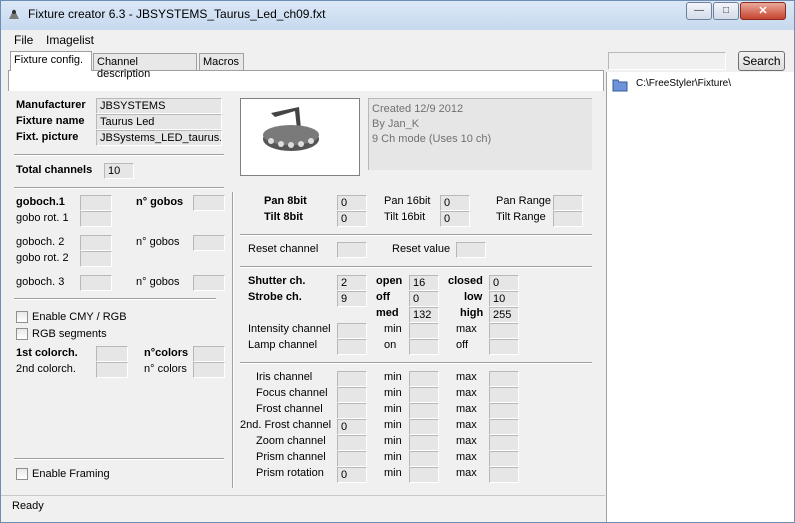 The height and width of the screenshot is (523, 795). Describe the element at coordinates (119, 171) in the screenshot. I see `total-channels-field: 10` at that location.